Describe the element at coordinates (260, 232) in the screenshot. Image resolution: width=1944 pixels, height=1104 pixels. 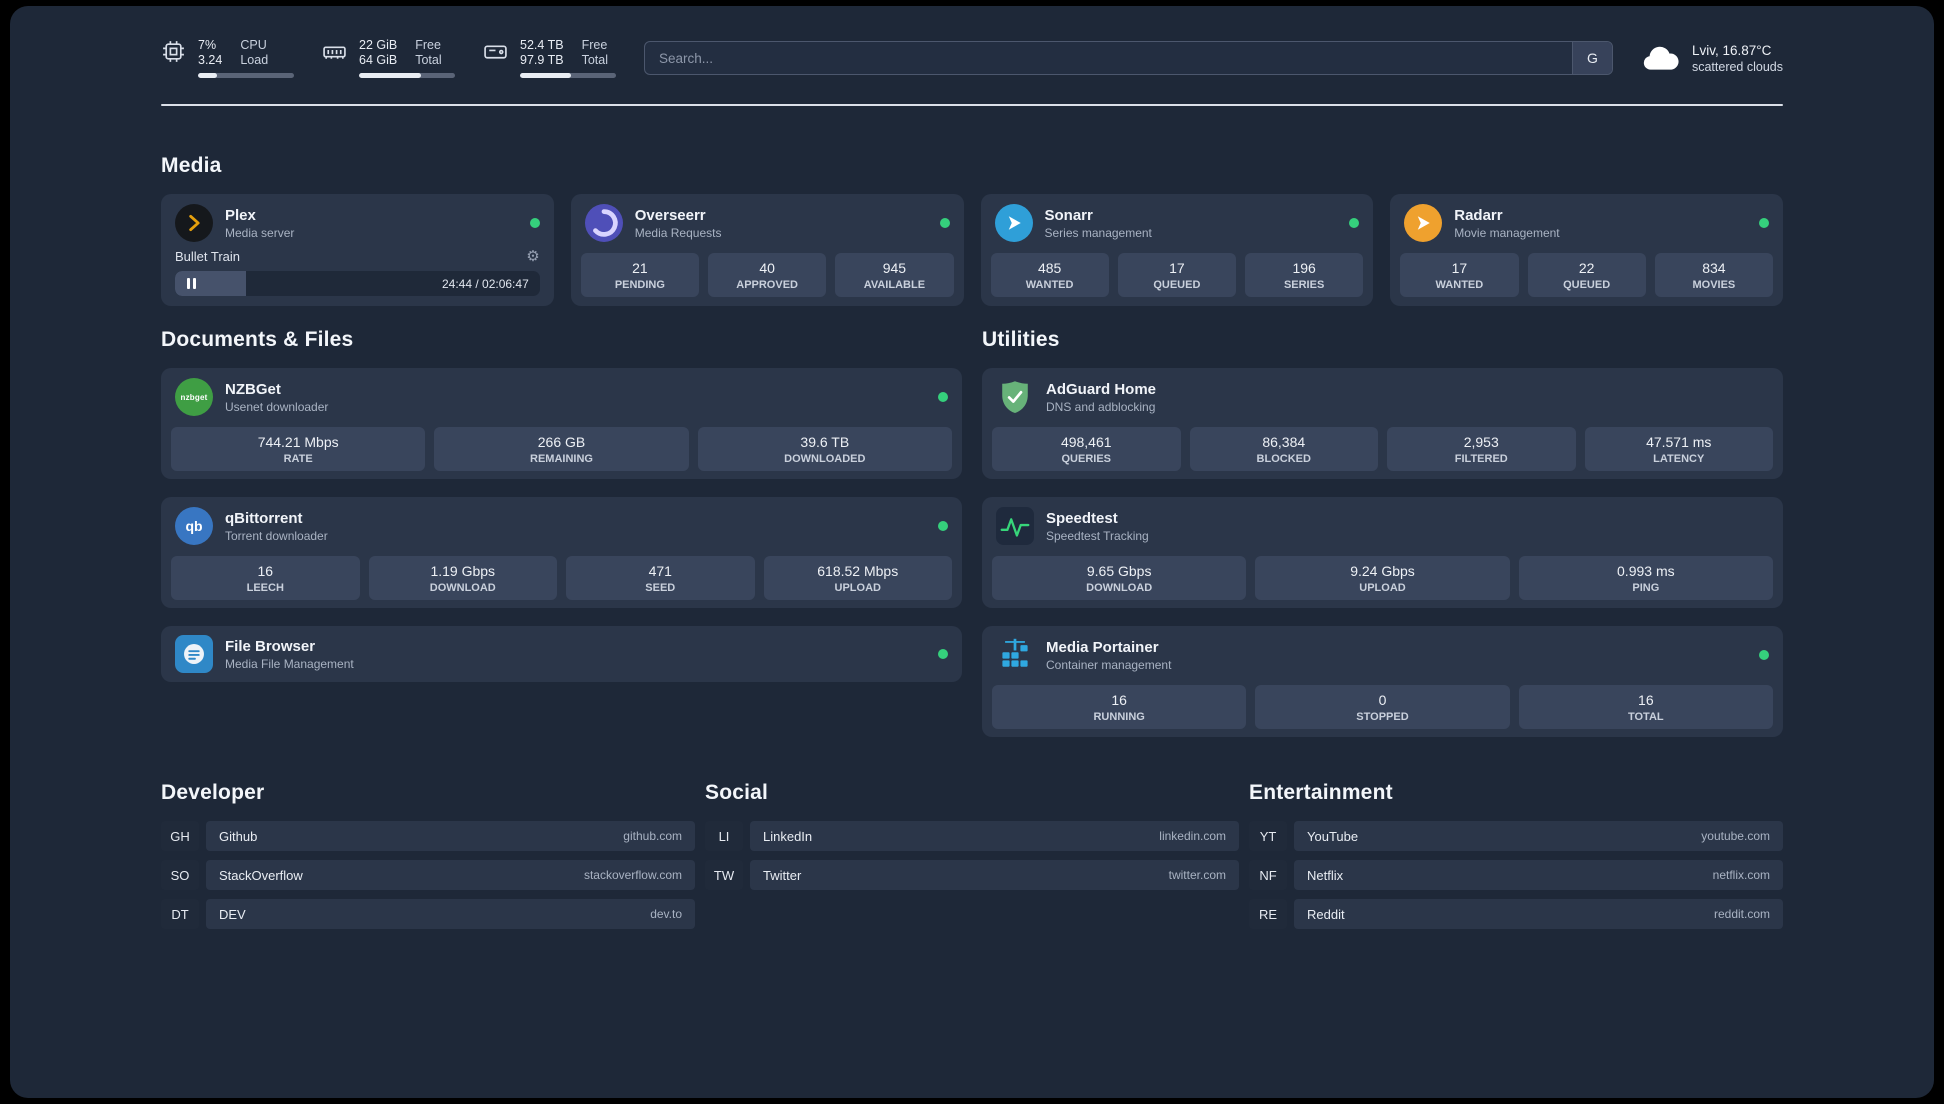
I see `app-subtitle: Media server` at that location.